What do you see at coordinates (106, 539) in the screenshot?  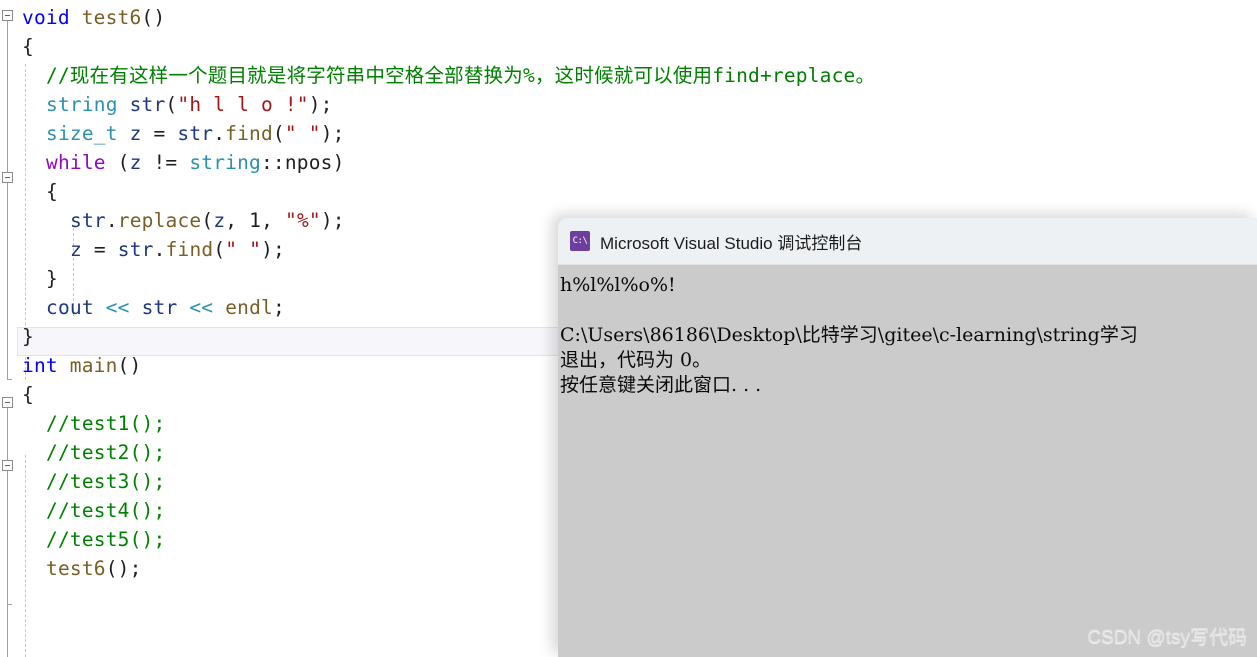 I see `code-token: //test5();` at bounding box center [106, 539].